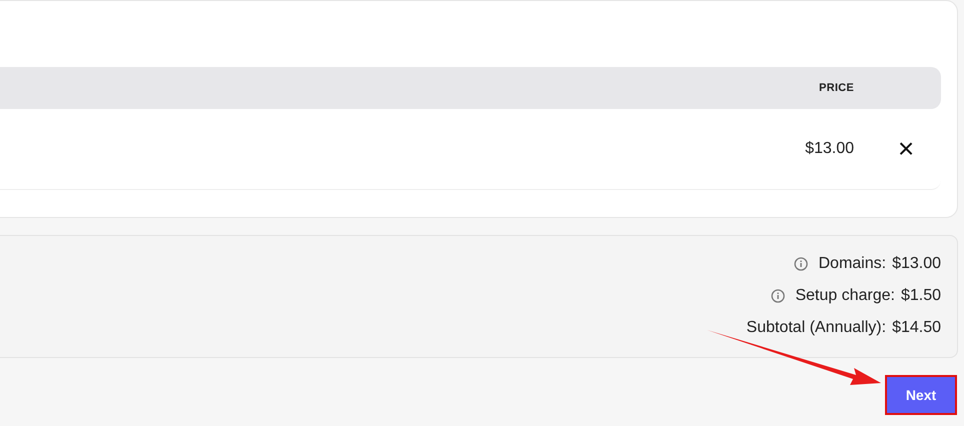 The height and width of the screenshot is (426, 964). Describe the element at coordinates (921, 395) in the screenshot. I see `next-button: Next` at that location.